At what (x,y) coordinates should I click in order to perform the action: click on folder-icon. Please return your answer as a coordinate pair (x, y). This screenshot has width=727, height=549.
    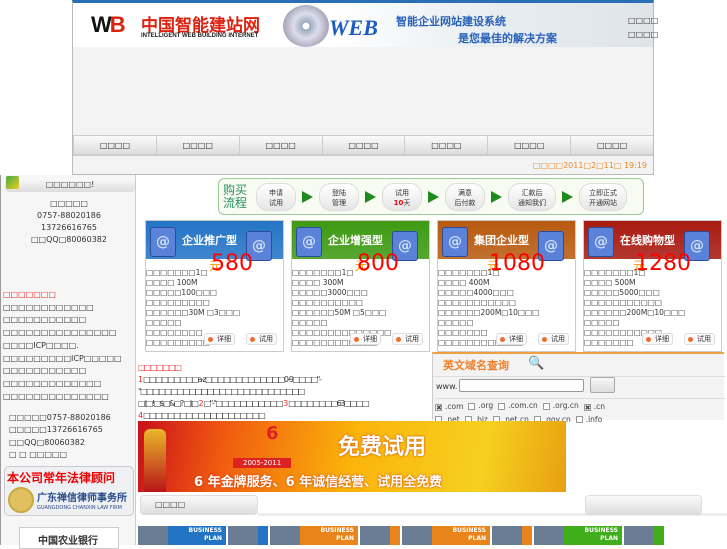
    Looking at the image, I should click on (12, 182).